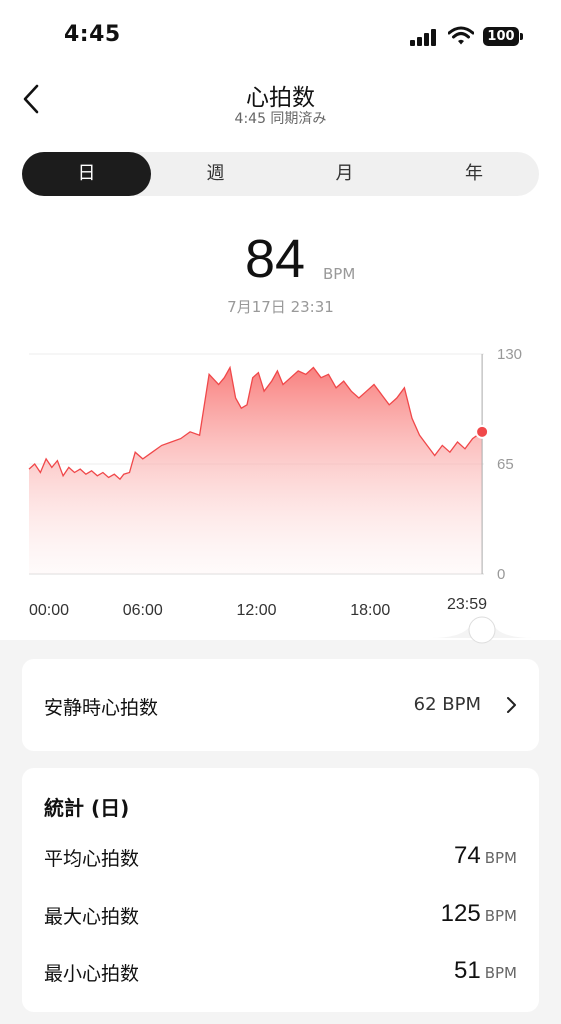  Describe the element at coordinates (482, 431) in the screenshot. I see `current-point-marker` at that location.